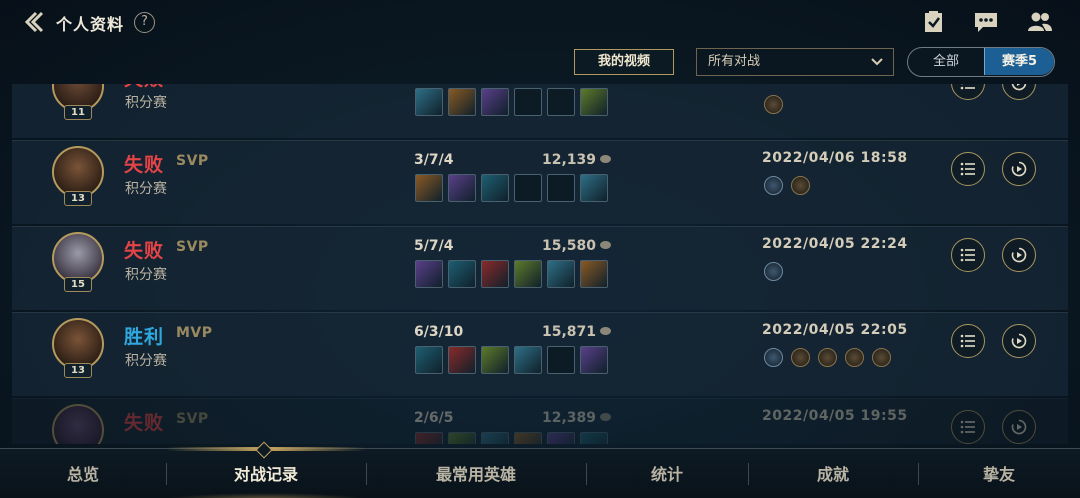 This screenshot has height=498, width=1080. I want to click on segment-season: 赛季5, so click(1019, 61).